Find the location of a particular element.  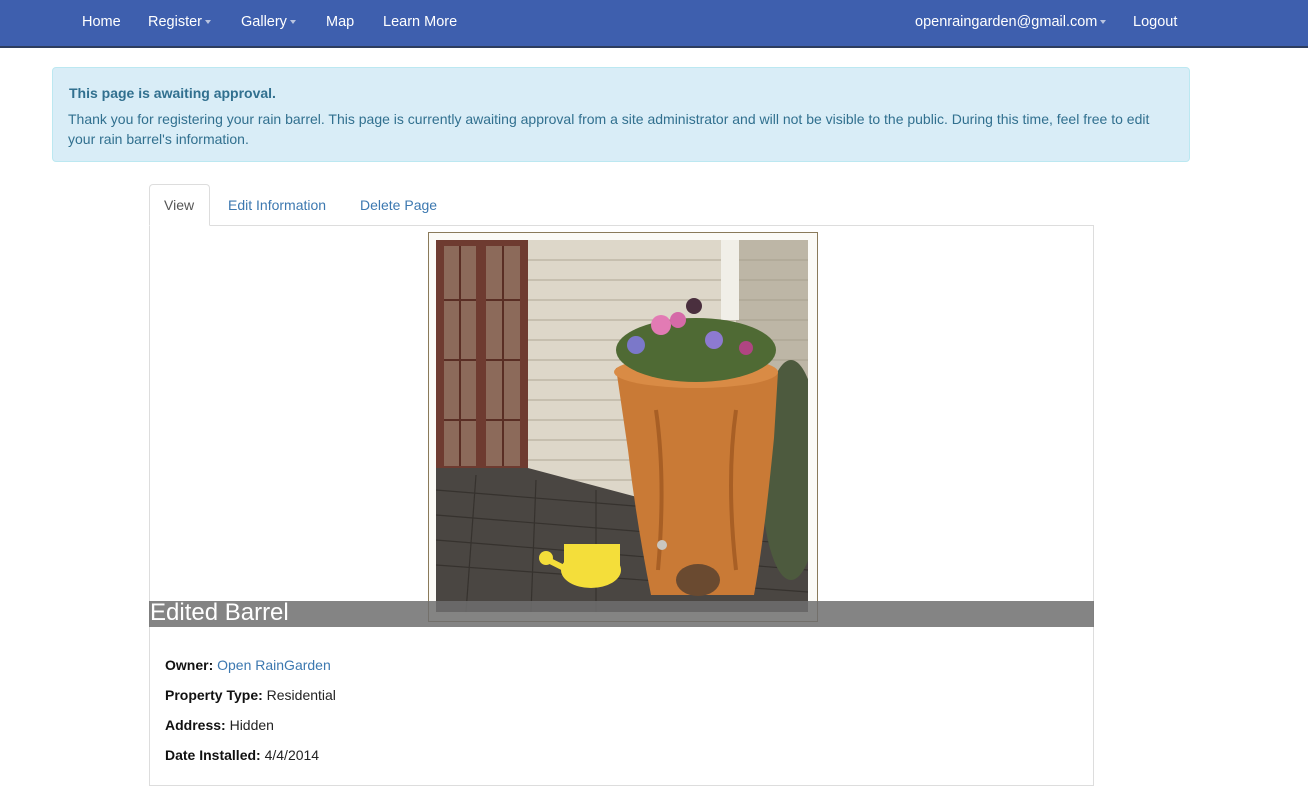

tab-view: View is located at coordinates (179, 205).